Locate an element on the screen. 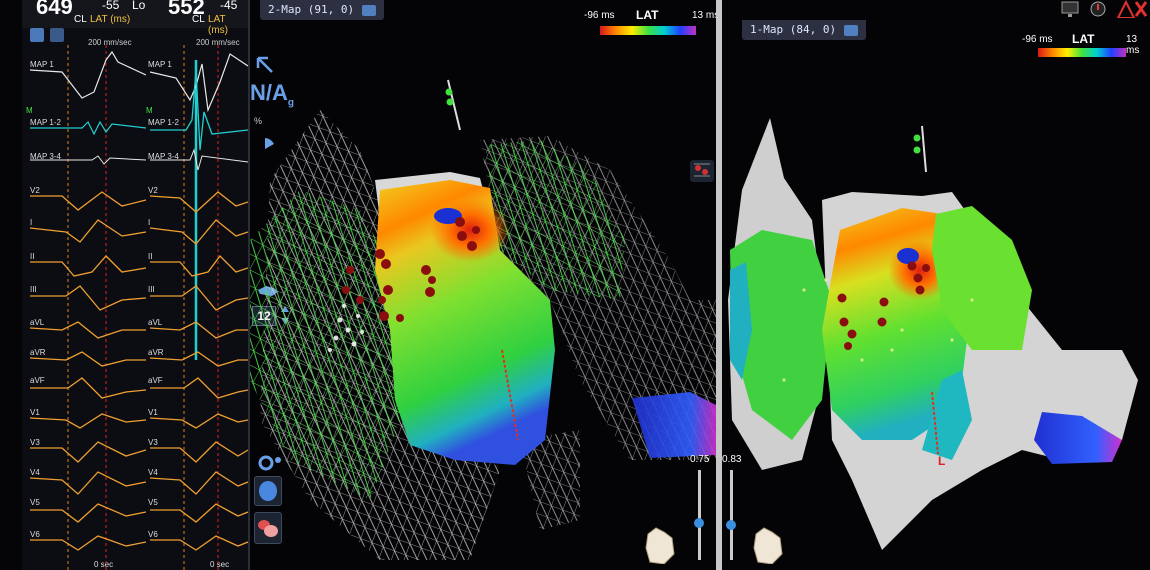  grid-icon is located at coordinates (702, 170).